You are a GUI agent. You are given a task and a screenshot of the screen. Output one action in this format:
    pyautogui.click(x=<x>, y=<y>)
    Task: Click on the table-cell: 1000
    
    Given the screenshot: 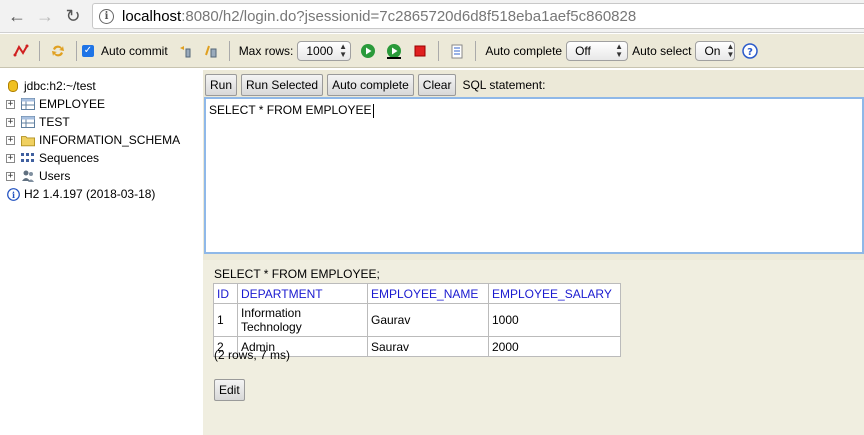 What is the action you would take?
    pyautogui.click(x=554, y=320)
    